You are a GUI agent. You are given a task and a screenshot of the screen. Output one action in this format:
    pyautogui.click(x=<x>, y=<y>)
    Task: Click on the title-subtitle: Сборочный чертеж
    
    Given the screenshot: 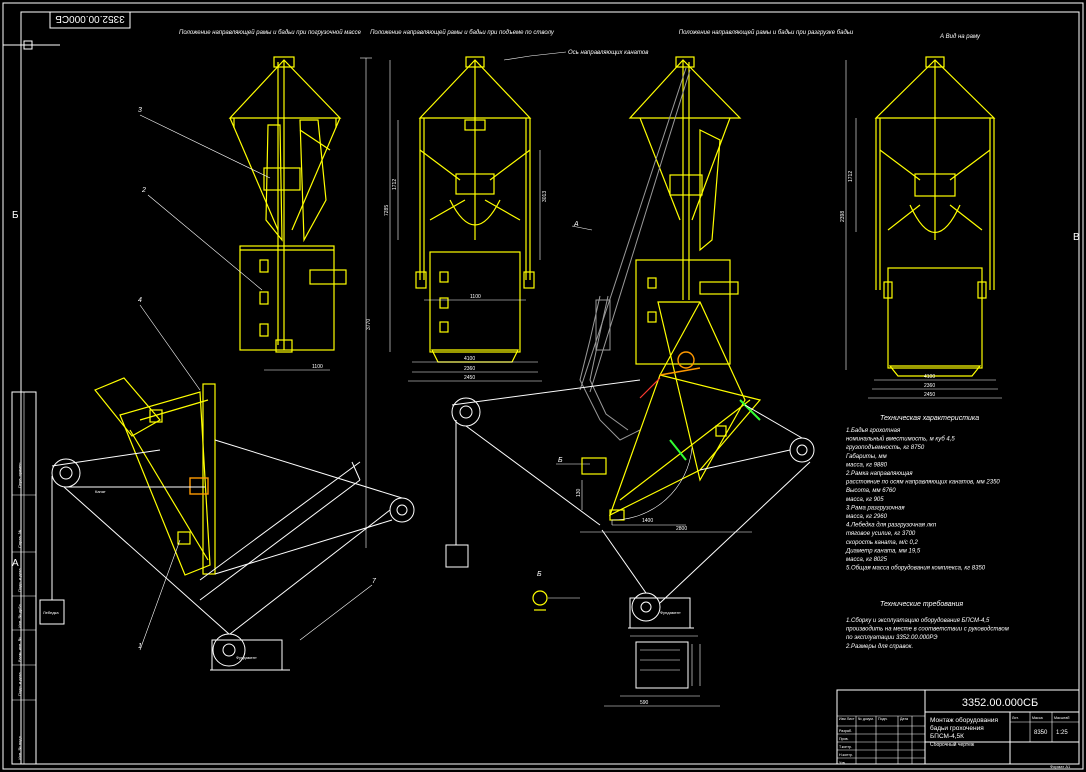 What is the action you would take?
    pyautogui.click(x=952, y=744)
    